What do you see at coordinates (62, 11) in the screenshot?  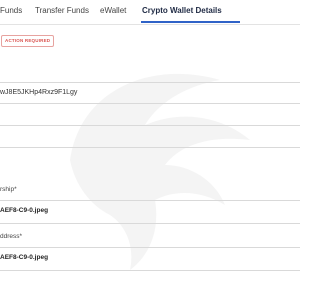 I see `tab-transfer-funds: Transfer Funds` at bounding box center [62, 11].